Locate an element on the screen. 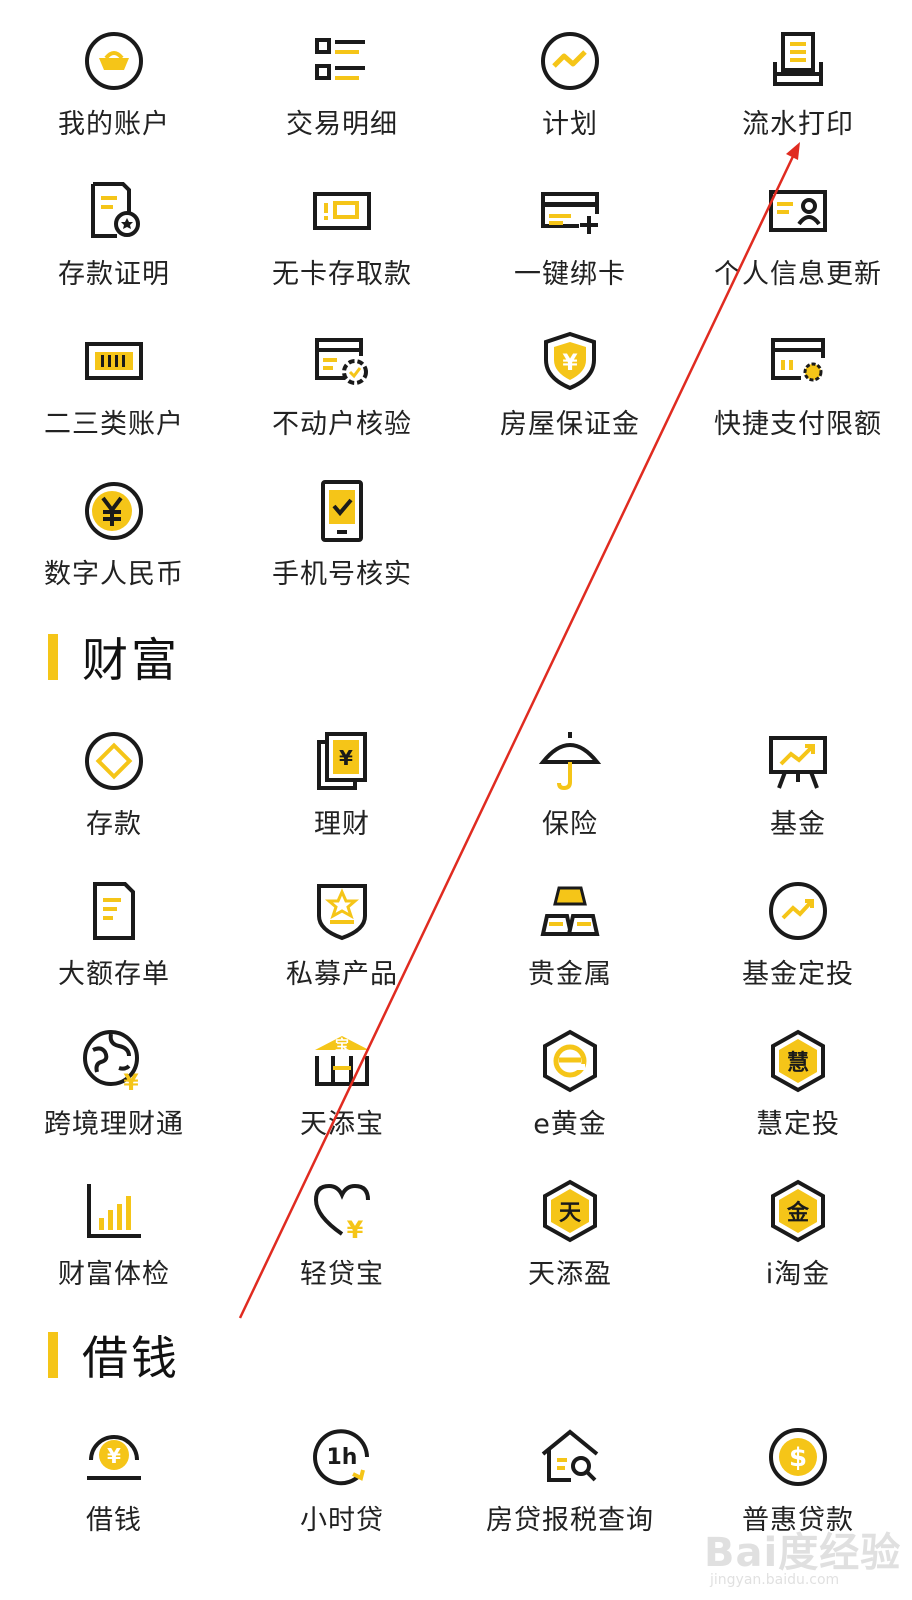 This screenshot has width=912, height=1600. menu-item-cross-border-wealth: ¥ 跨境理财通 is located at coordinates (114, 1083).